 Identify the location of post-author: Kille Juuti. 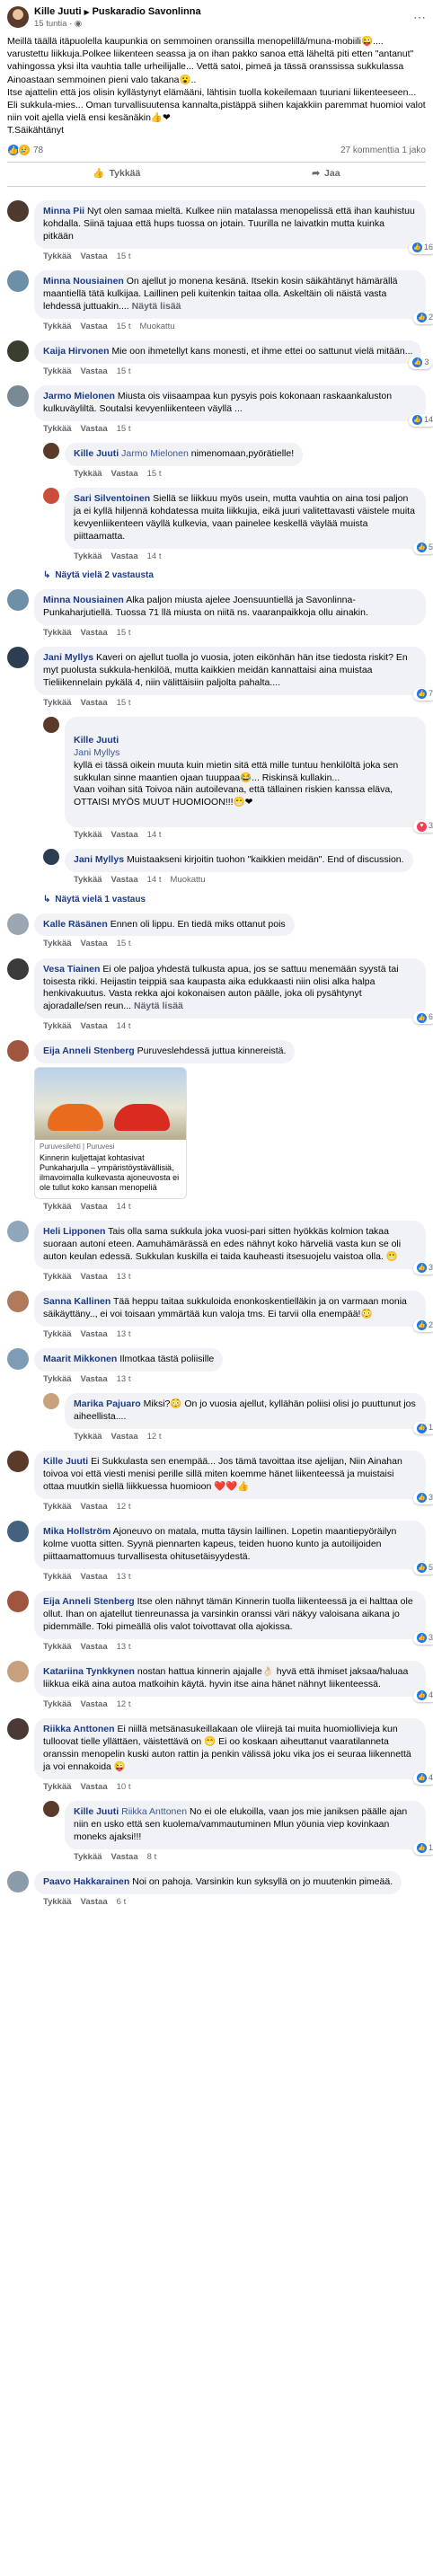
(58, 11).